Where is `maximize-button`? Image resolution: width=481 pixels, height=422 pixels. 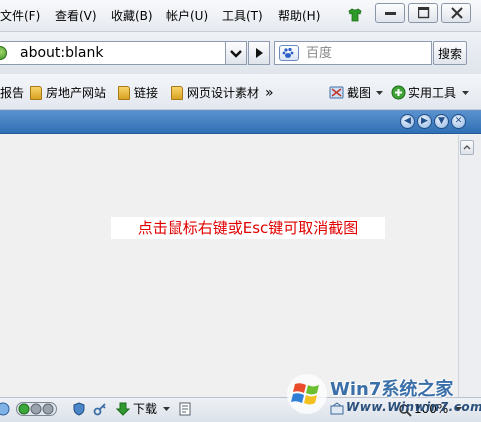
maximize-button is located at coordinates (423, 13).